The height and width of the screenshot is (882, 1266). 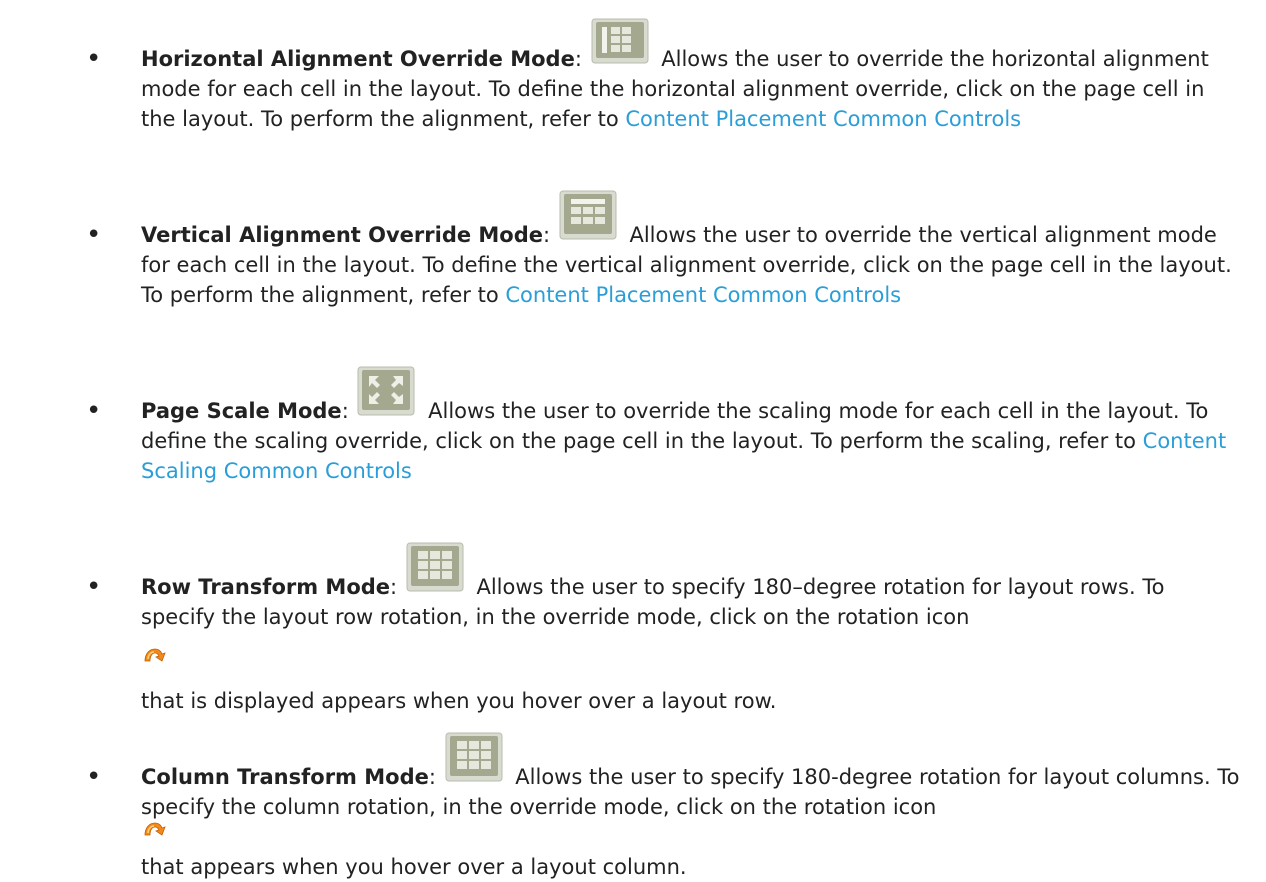 What do you see at coordinates (266, 587) in the screenshot?
I see `term-row-transform: Row Transform Mode` at bounding box center [266, 587].